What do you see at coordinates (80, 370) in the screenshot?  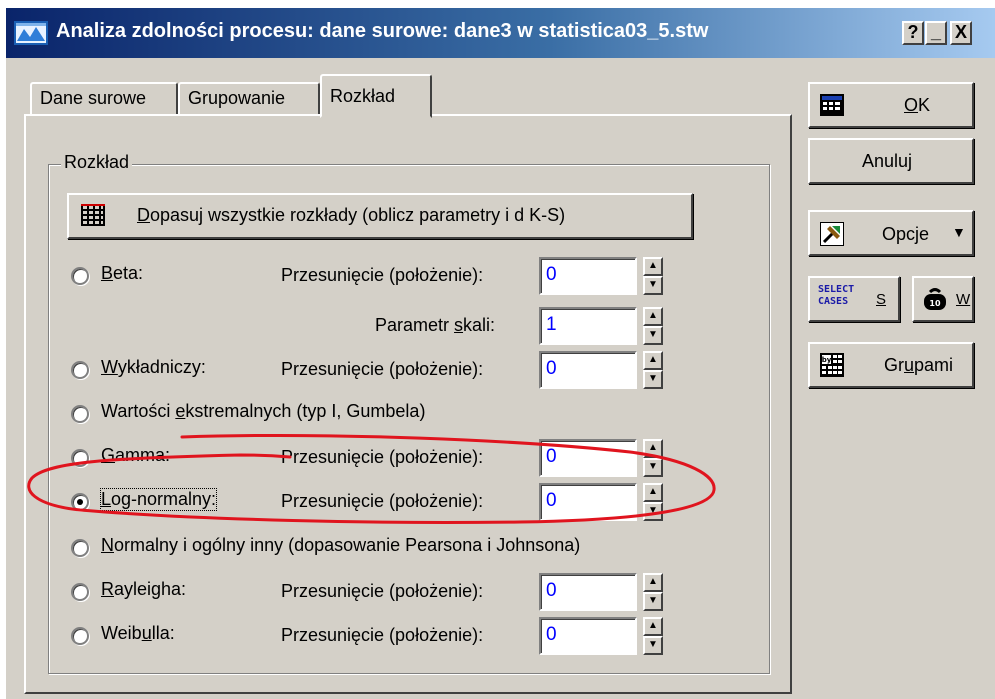 I see `radio-wykladniczy` at bounding box center [80, 370].